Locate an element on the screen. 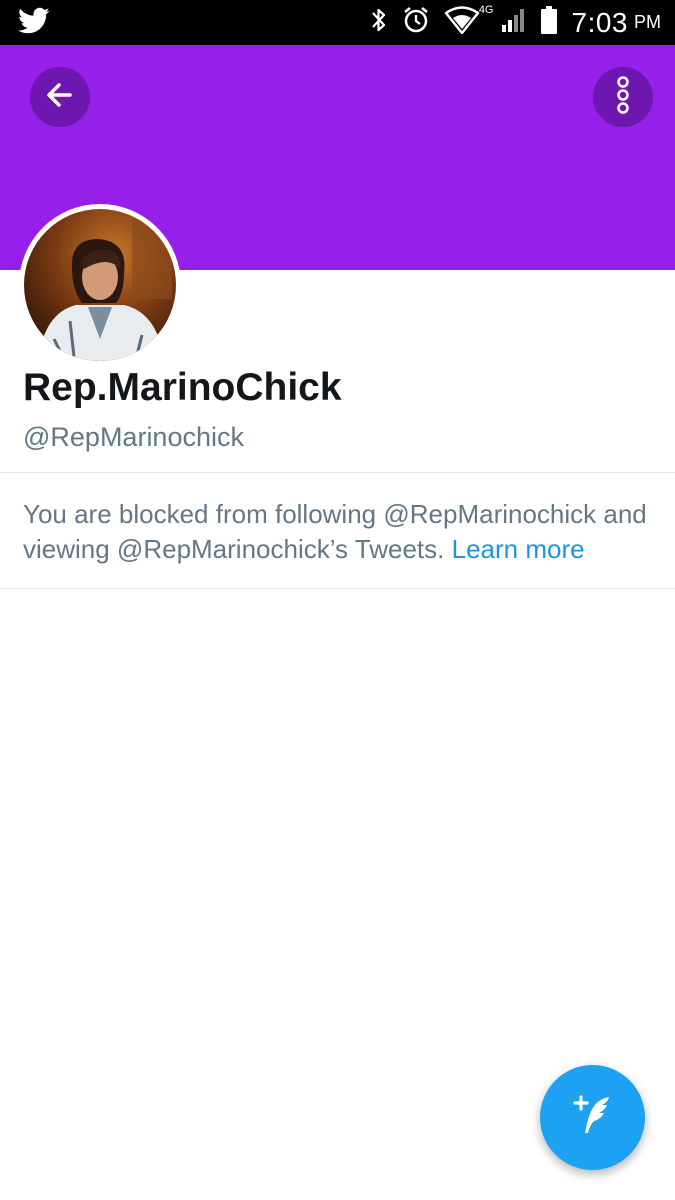  more-vertical-icon is located at coordinates (623, 97).